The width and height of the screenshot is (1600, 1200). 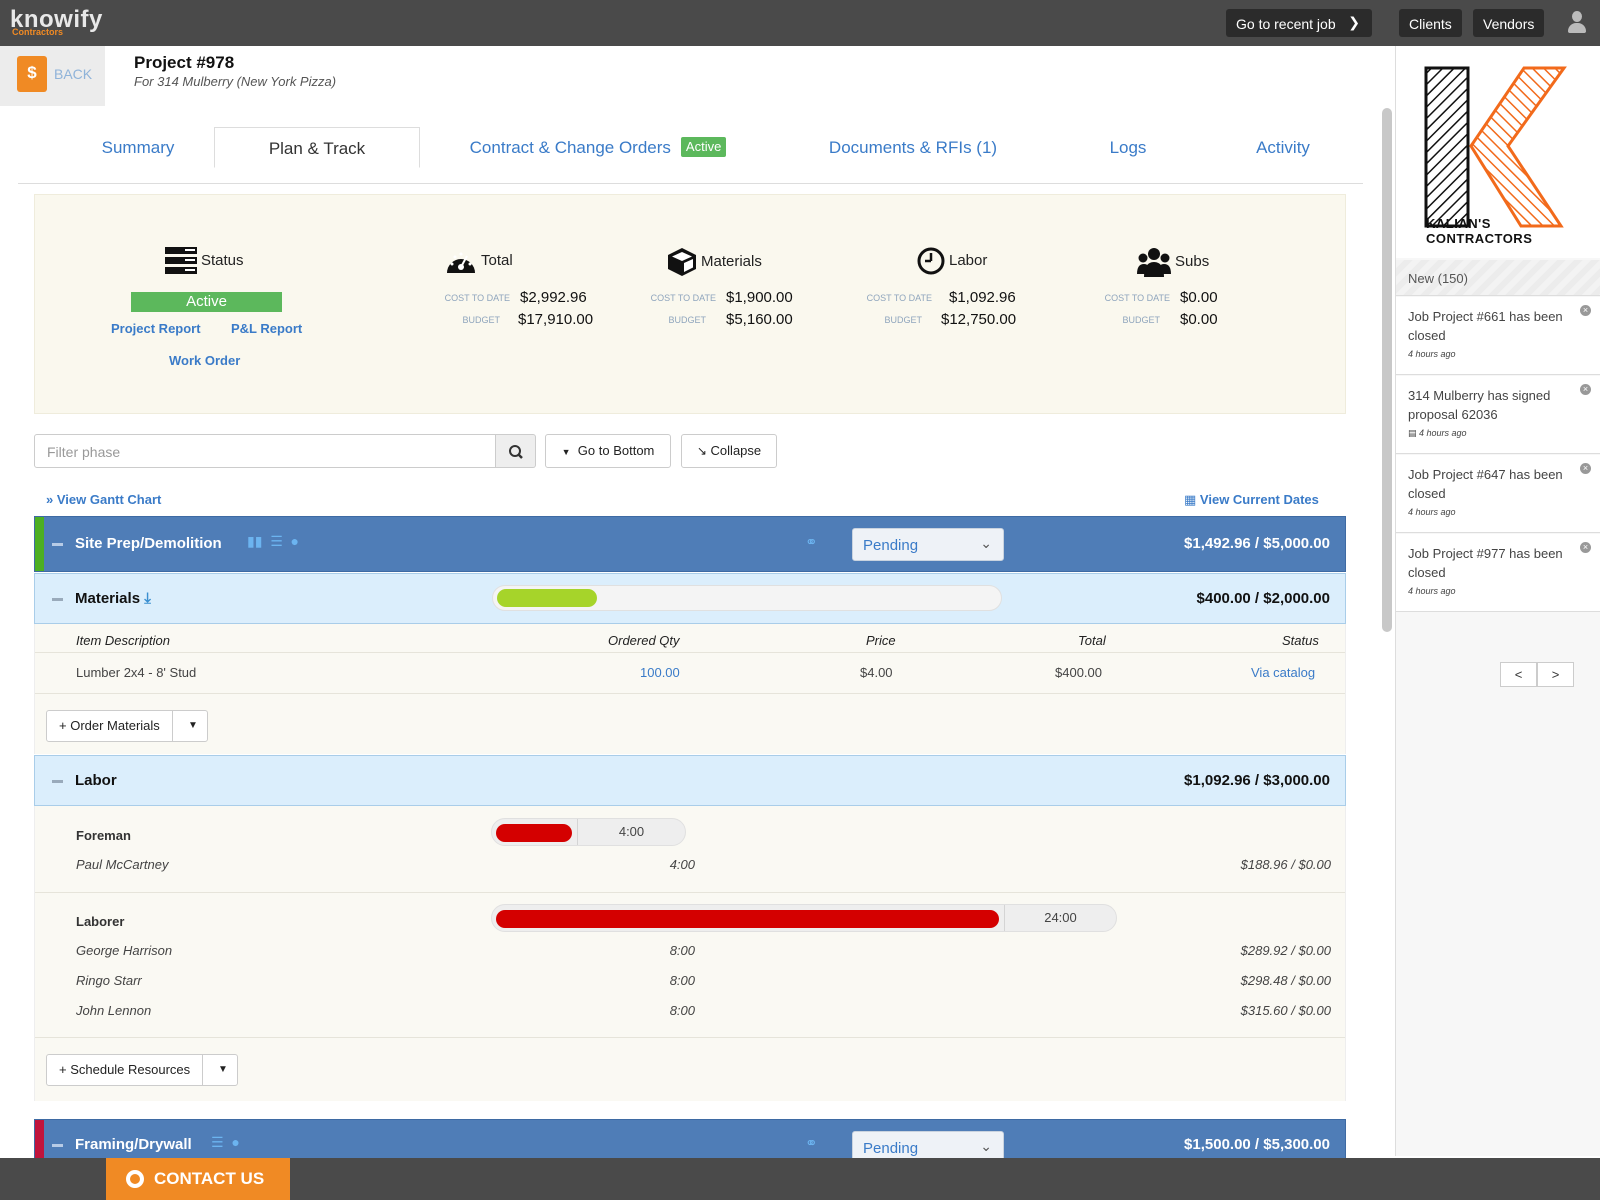 What do you see at coordinates (109, 499) in the screenshot?
I see `gantt-label: View Gantt Chart` at bounding box center [109, 499].